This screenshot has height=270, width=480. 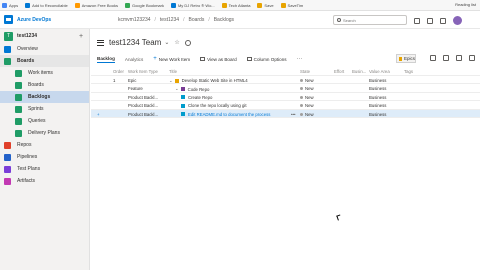 I want to click on cell-title: Clone the repo locally using git, so click(x=236, y=105).